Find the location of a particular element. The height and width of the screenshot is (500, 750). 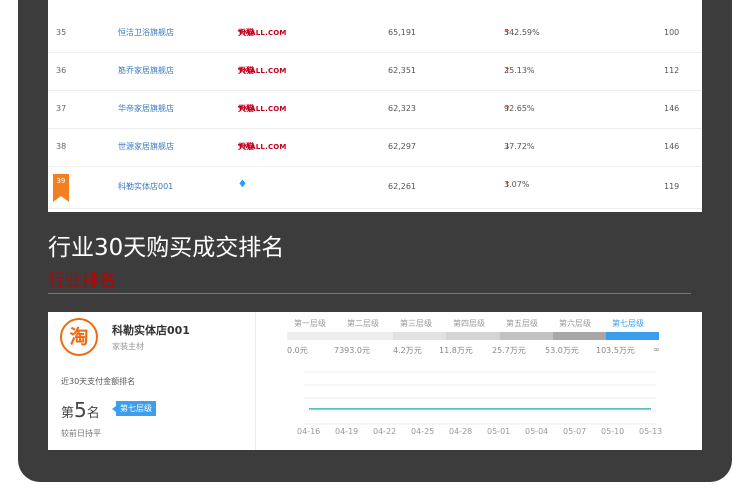

rank-display: 第5名 is located at coordinates (80, 410).